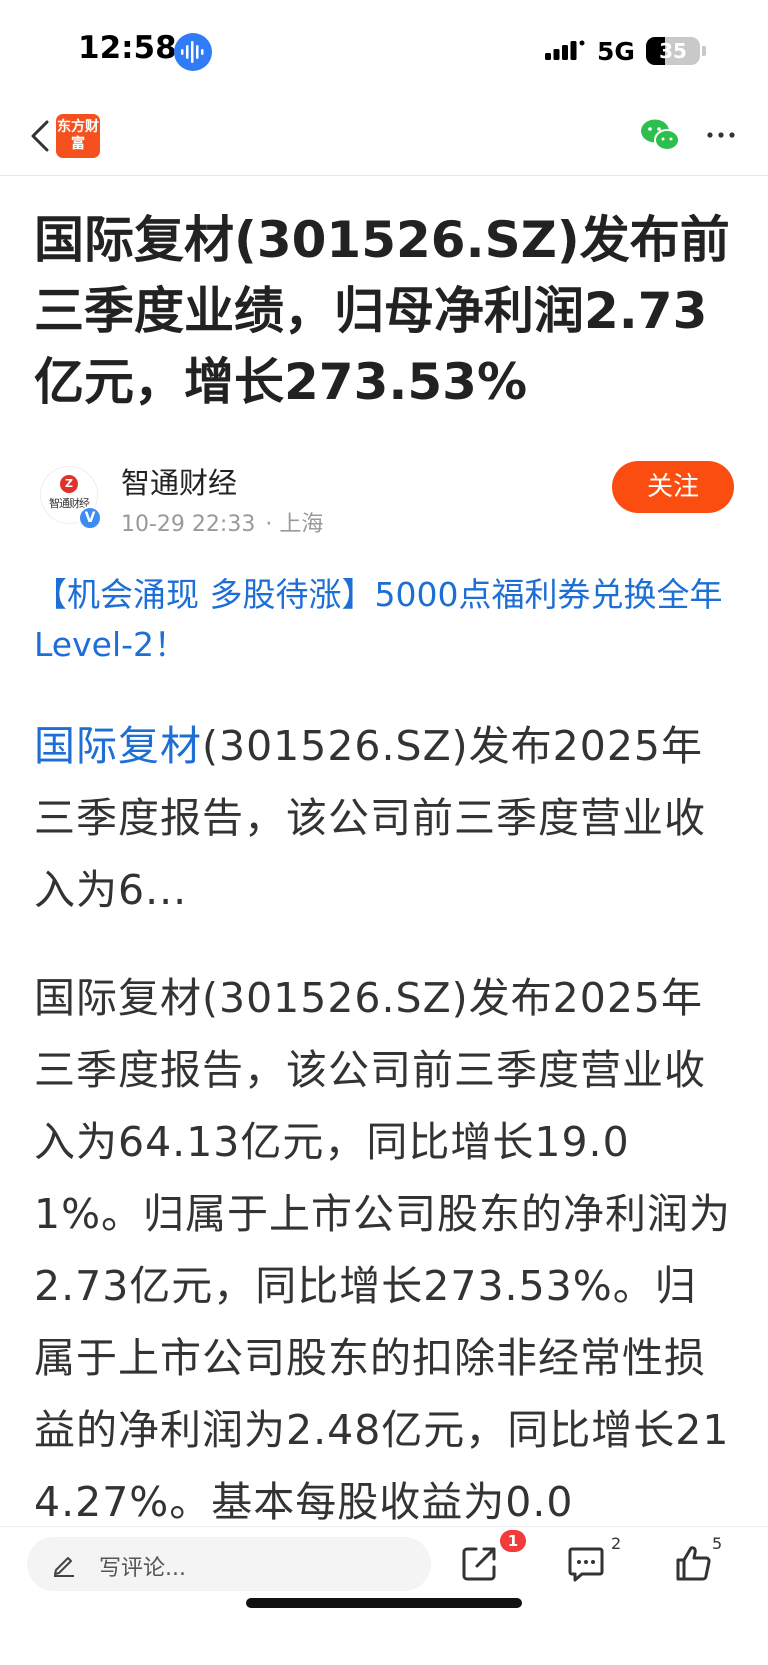 This screenshot has height=1665, width=768. Describe the element at coordinates (69, 484) in the screenshot. I see `avatar-logo-icon: Z` at that location.